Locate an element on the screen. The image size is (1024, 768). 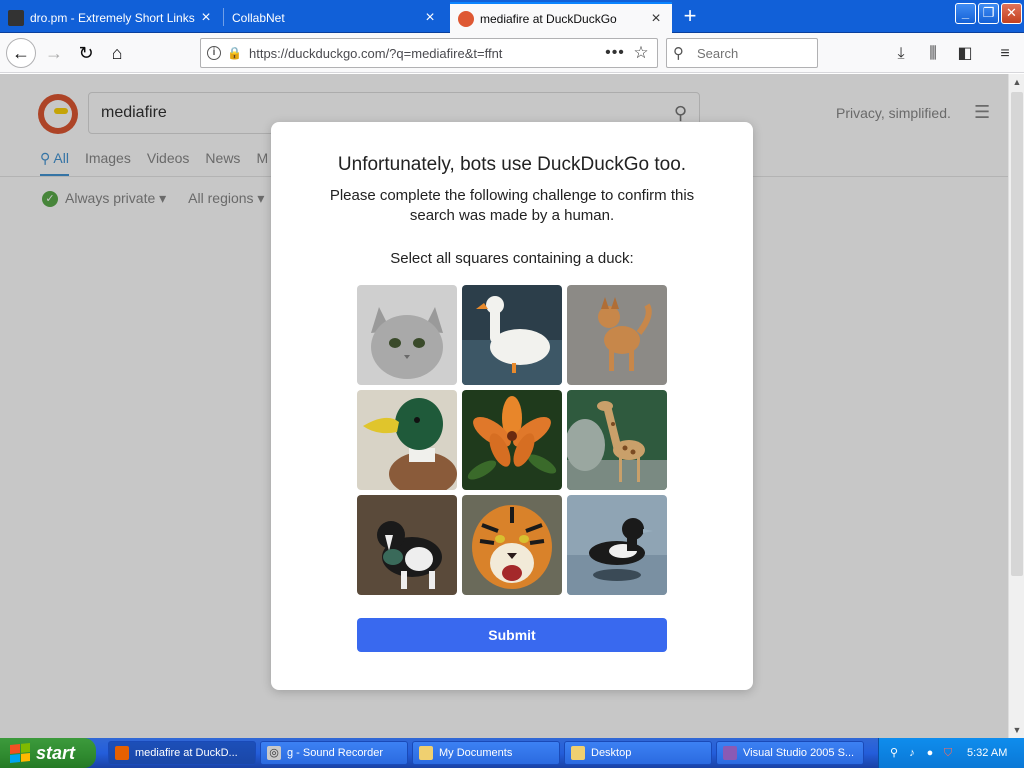
taskbar-item-label: g - Sound Recorder is located at coordinates (335, 753).